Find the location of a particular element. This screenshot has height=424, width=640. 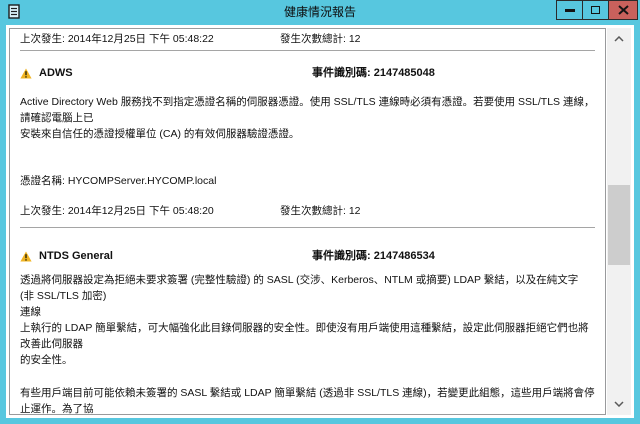

close-button is located at coordinates (623, 10).